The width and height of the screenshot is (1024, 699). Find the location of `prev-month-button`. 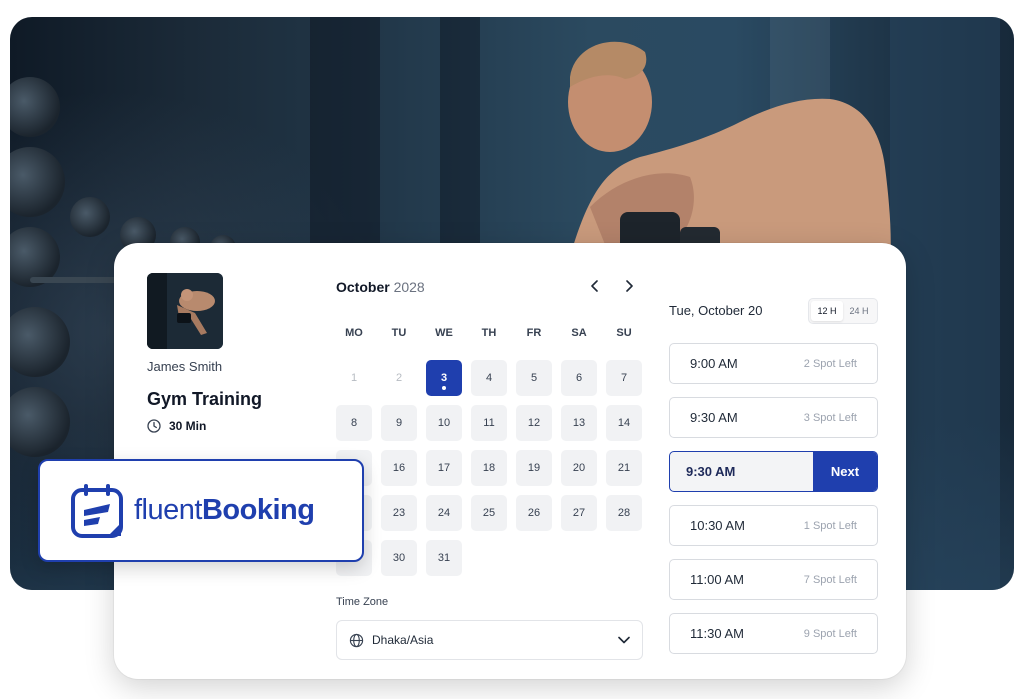

prev-month-button is located at coordinates (595, 286).